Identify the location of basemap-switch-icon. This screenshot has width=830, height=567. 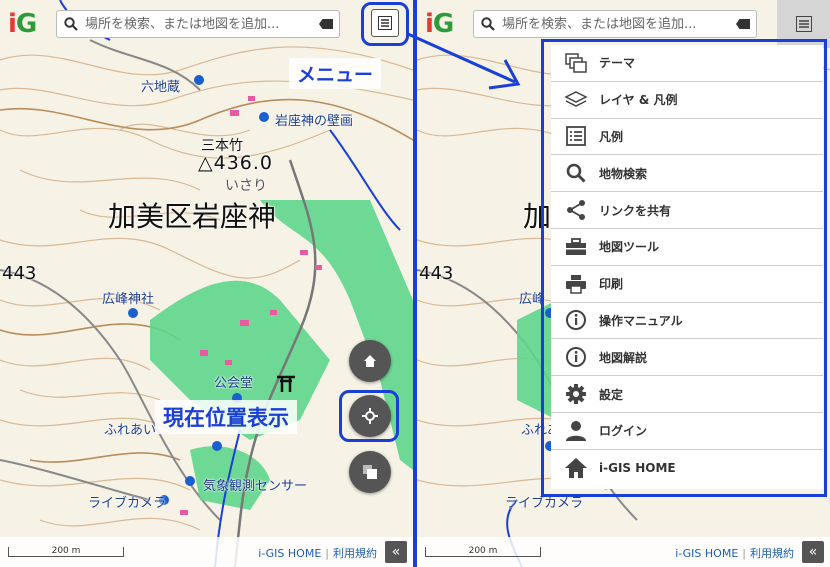
(370, 472).